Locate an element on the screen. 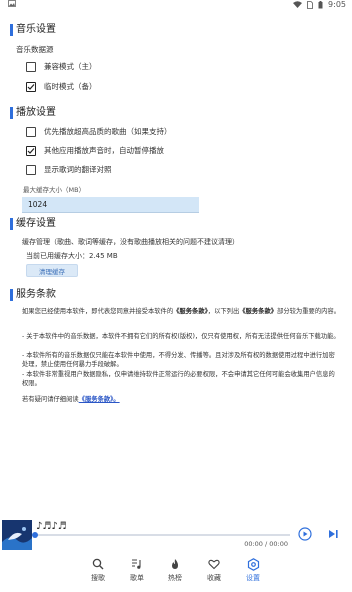  option-lyric-translation: 显示歌词的翻译对照 is located at coordinates (69, 169).